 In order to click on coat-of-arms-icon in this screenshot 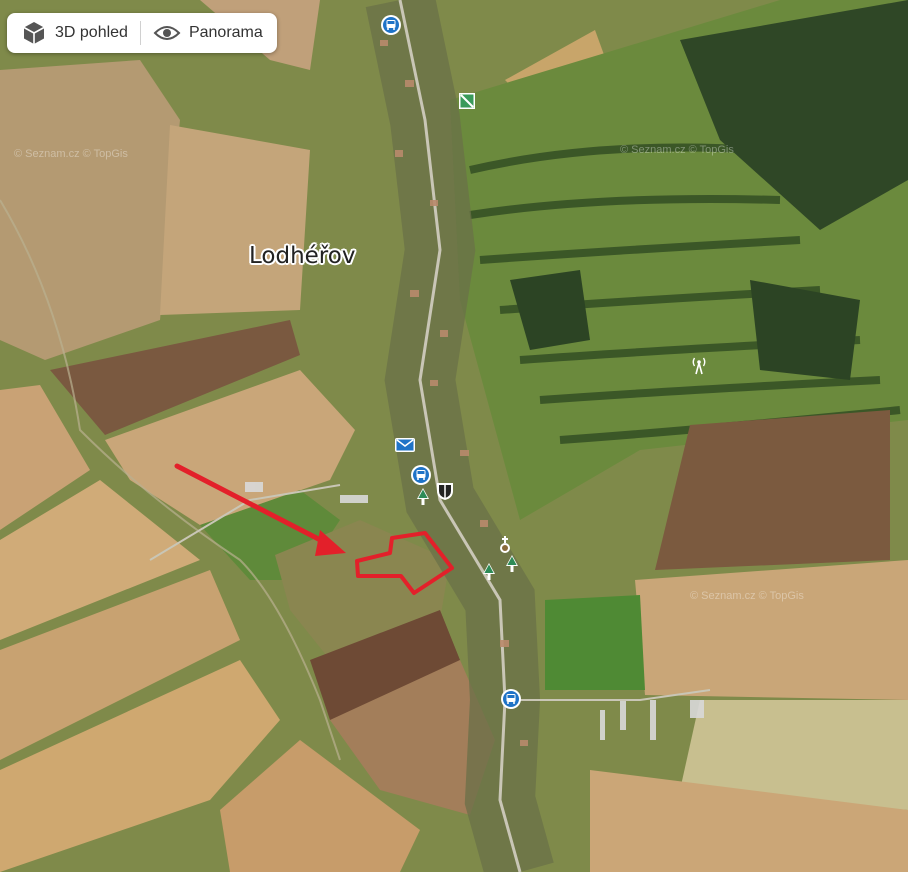, I will do `click(445, 491)`.